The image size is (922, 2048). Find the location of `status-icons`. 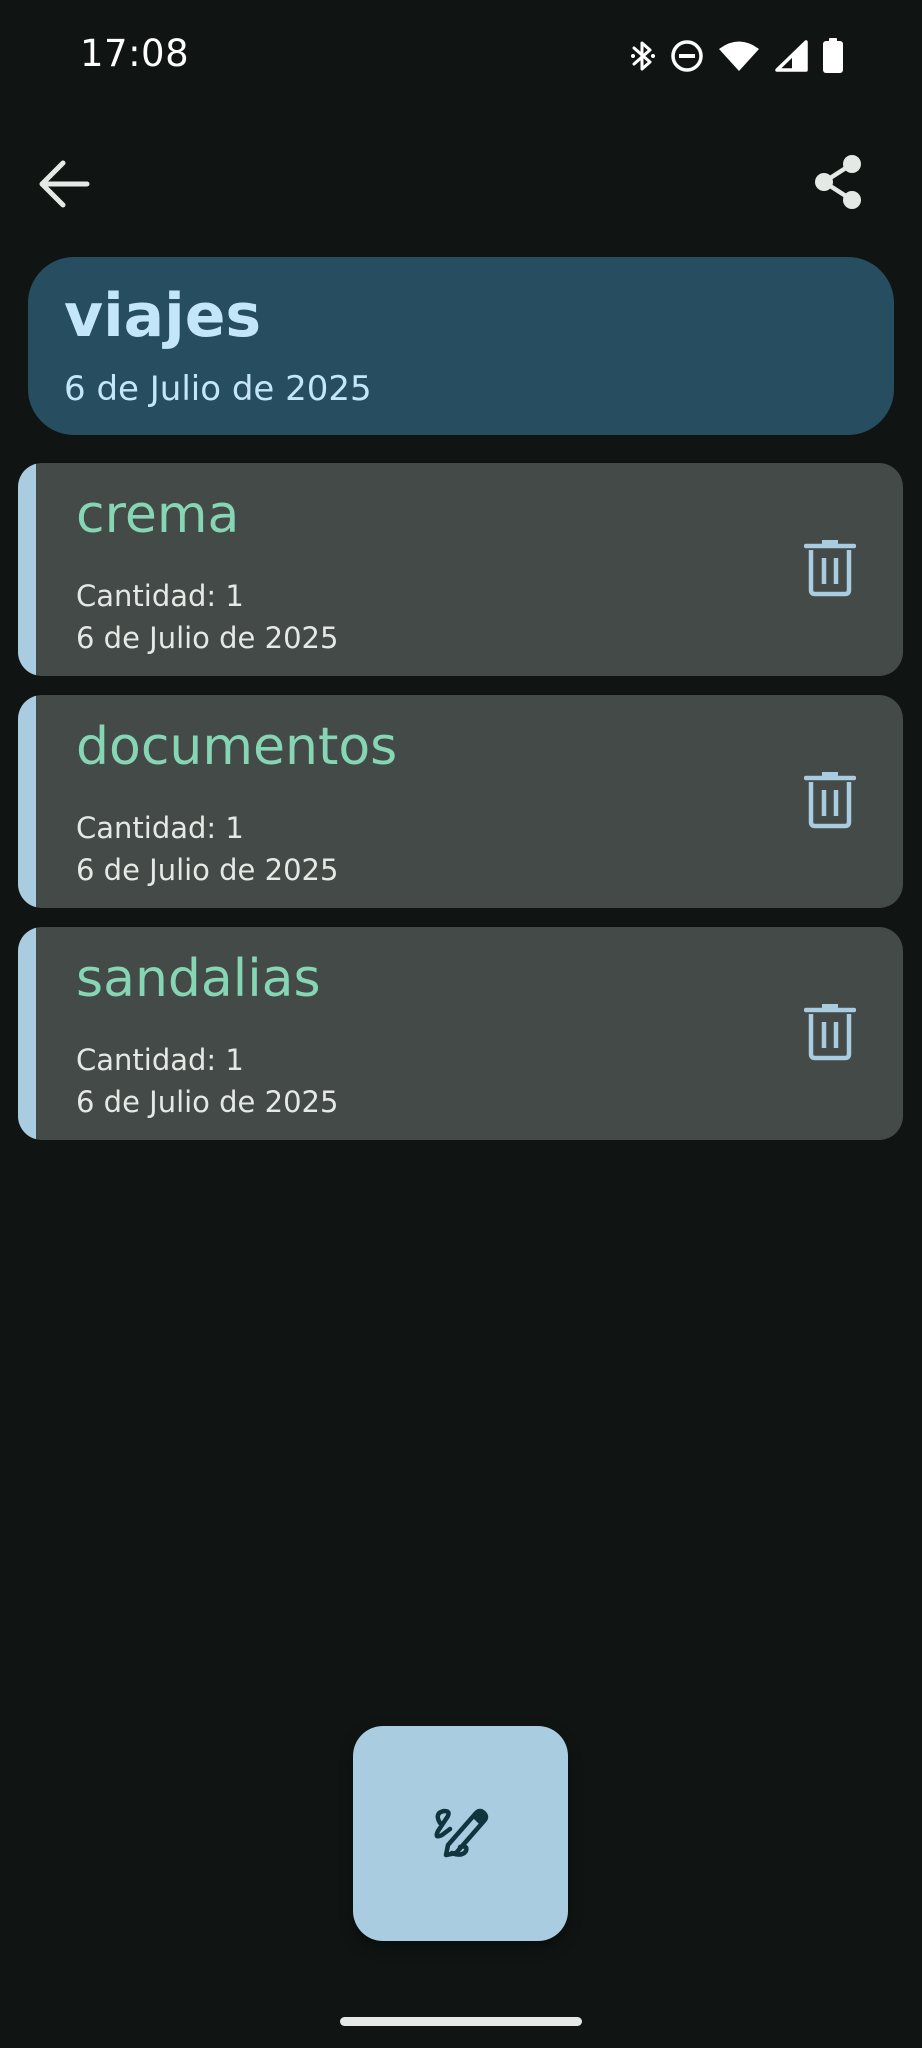

status-icons is located at coordinates (737, 56).